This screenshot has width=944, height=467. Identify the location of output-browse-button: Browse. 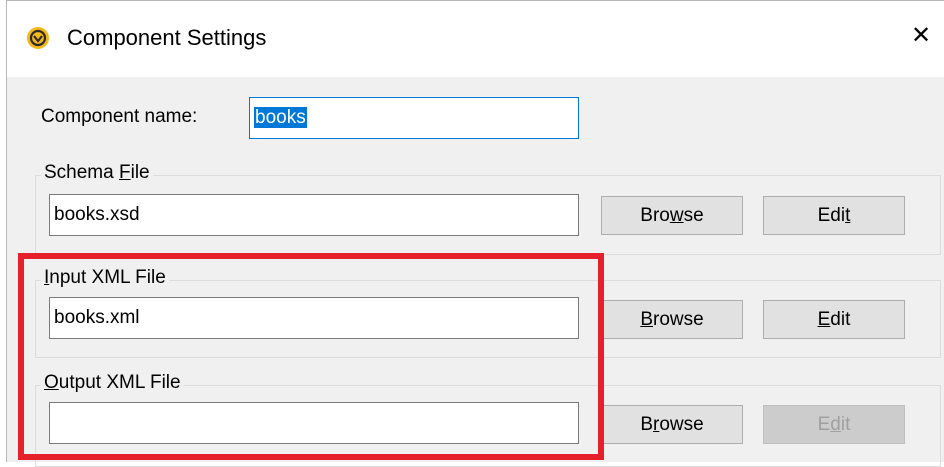
(672, 424).